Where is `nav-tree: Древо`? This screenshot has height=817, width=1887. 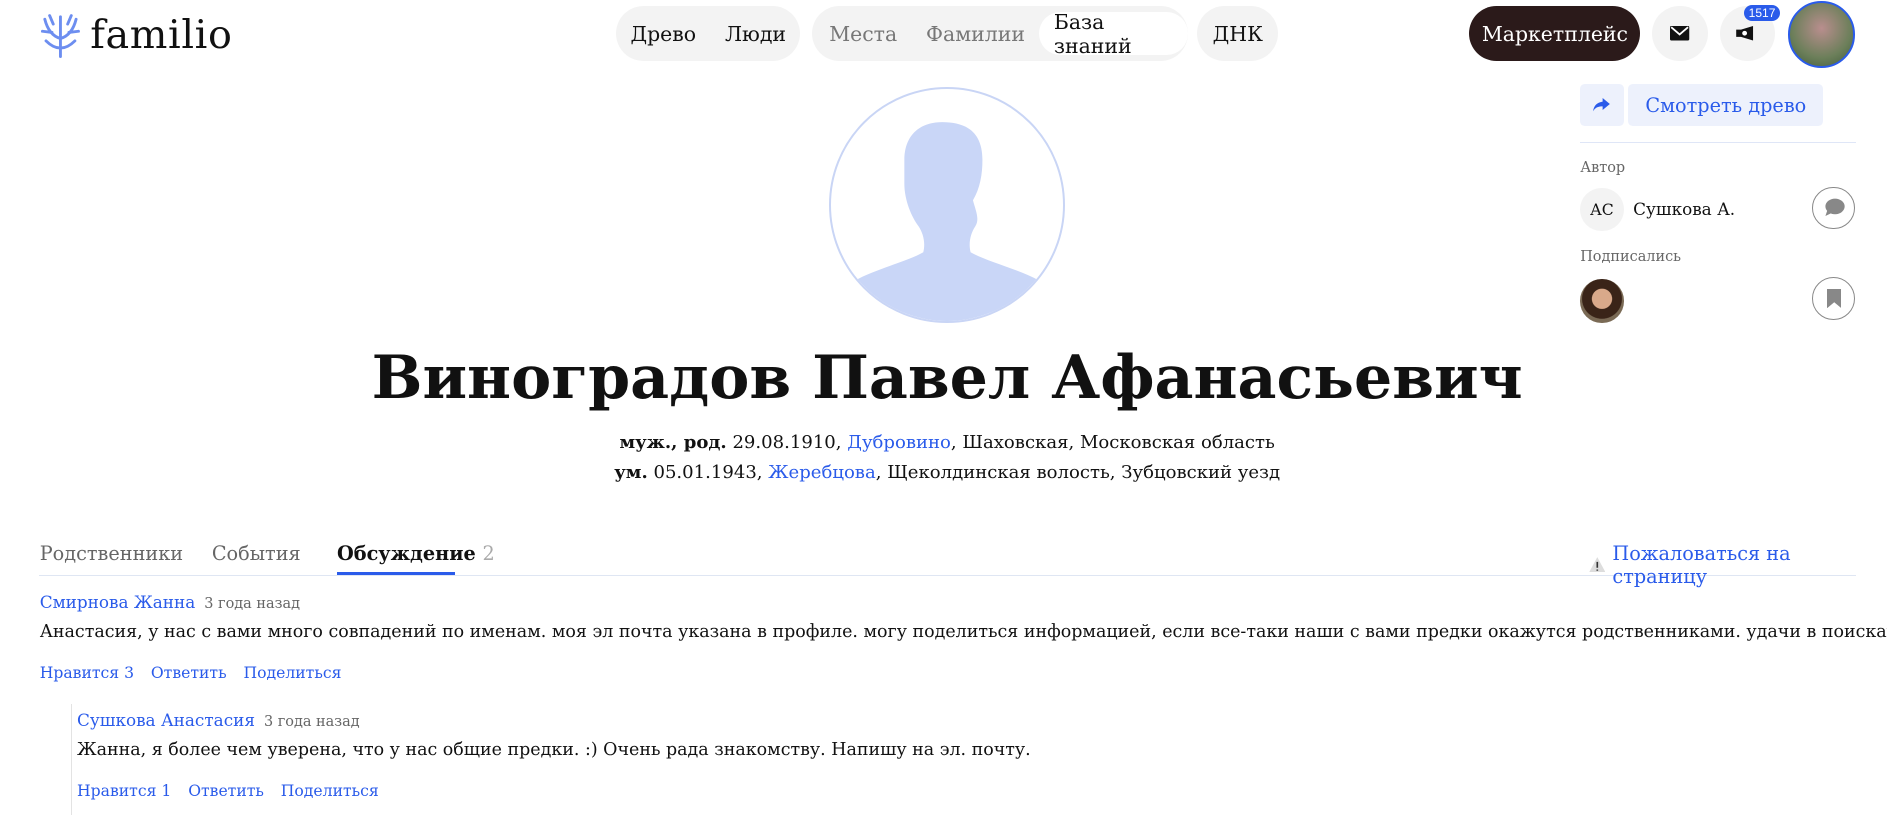 nav-tree: Древо is located at coordinates (663, 33).